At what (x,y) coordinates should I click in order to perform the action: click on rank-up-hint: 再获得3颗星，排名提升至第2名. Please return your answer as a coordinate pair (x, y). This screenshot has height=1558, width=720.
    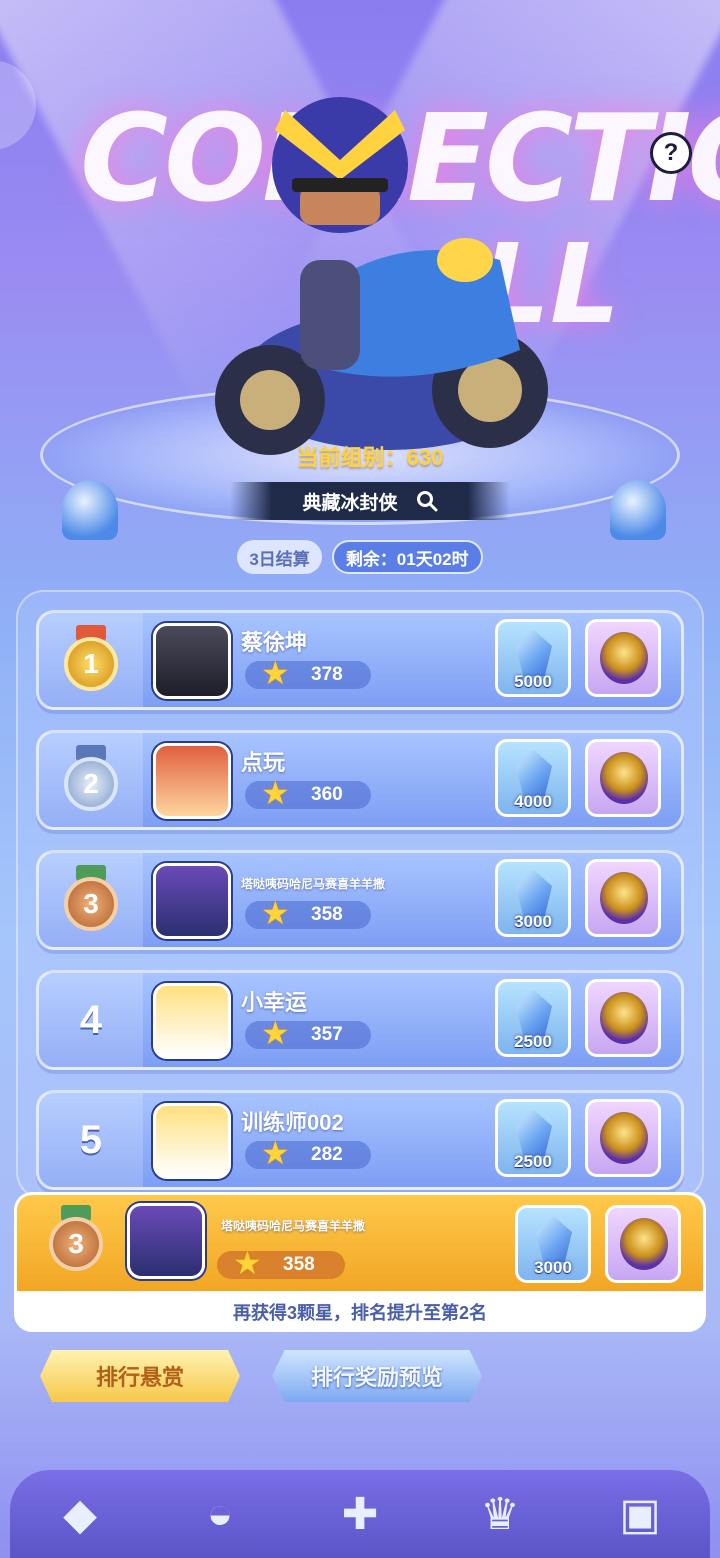
    Looking at the image, I should click on (360, 1313).